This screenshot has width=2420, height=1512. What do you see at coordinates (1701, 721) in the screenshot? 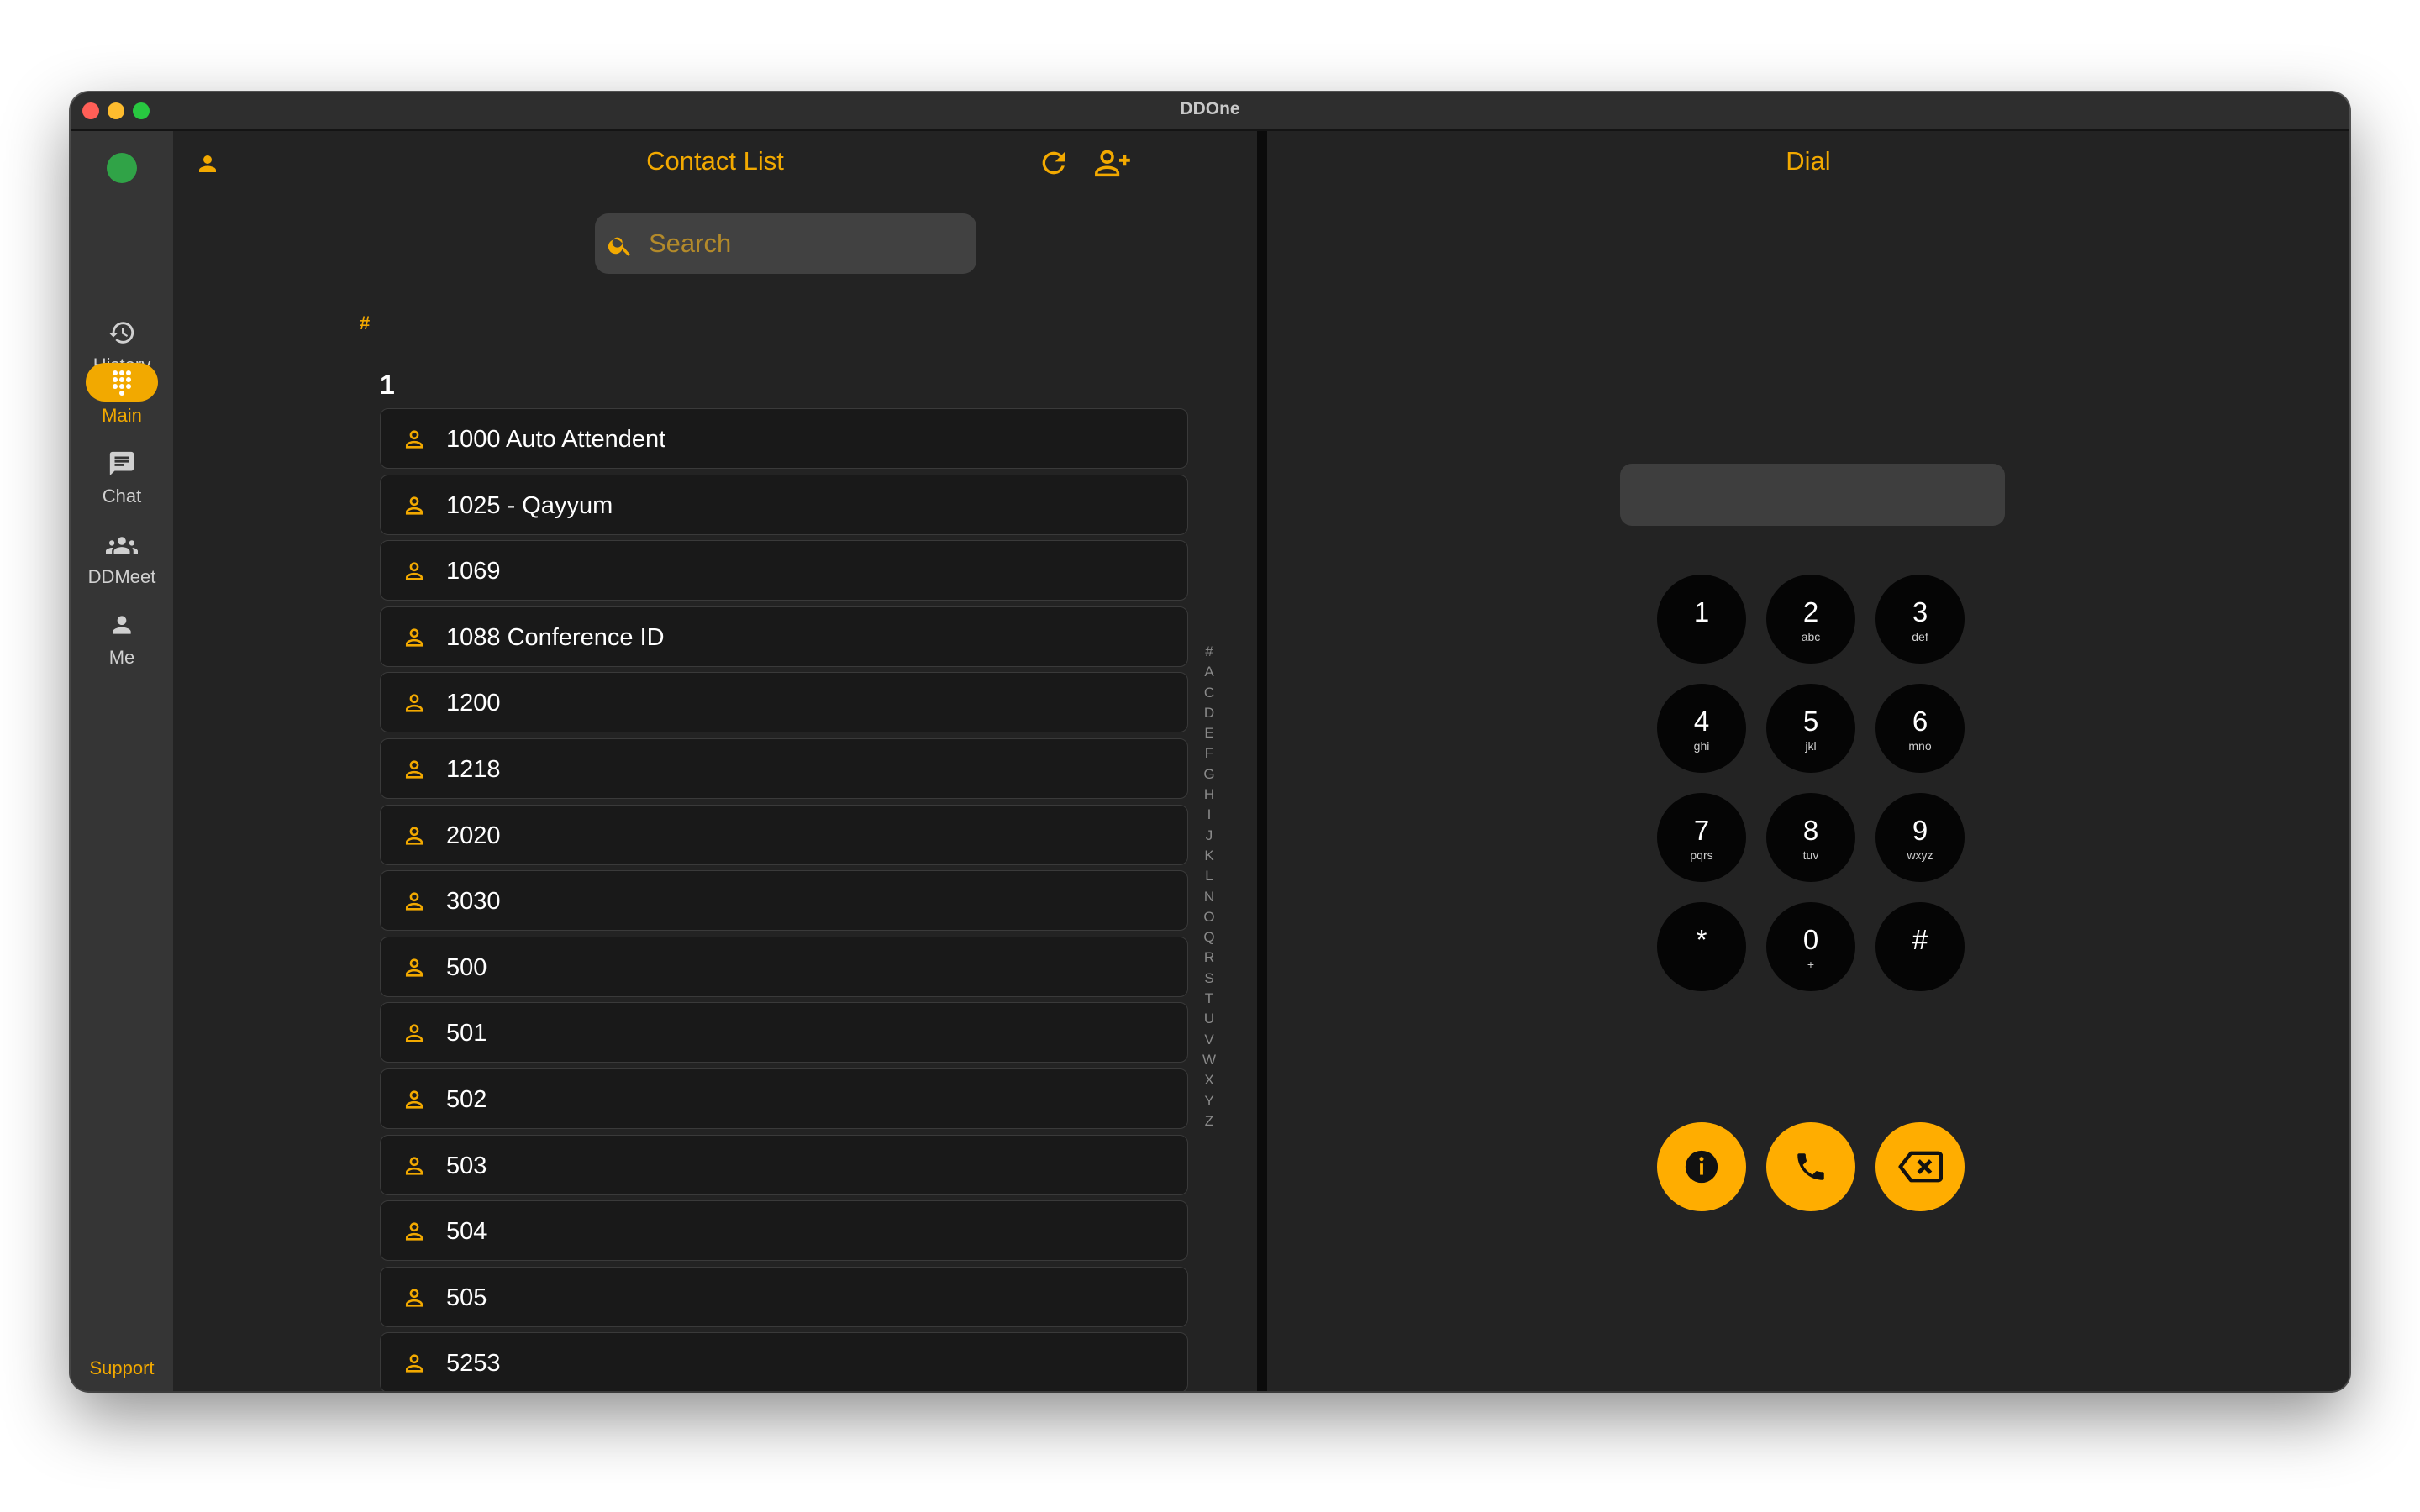
I see `dial-key-digit: 4` at bounding box center [1701, 721].